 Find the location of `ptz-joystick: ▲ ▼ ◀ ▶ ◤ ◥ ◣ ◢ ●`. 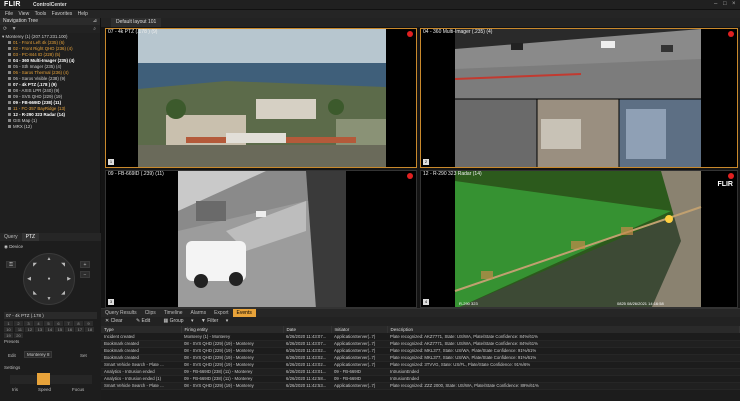

ptz-joystick: ▲ ▼ ◀ ▶ ◤ ◥ ◣ ◢ ● is located at coordinates (49, 279).